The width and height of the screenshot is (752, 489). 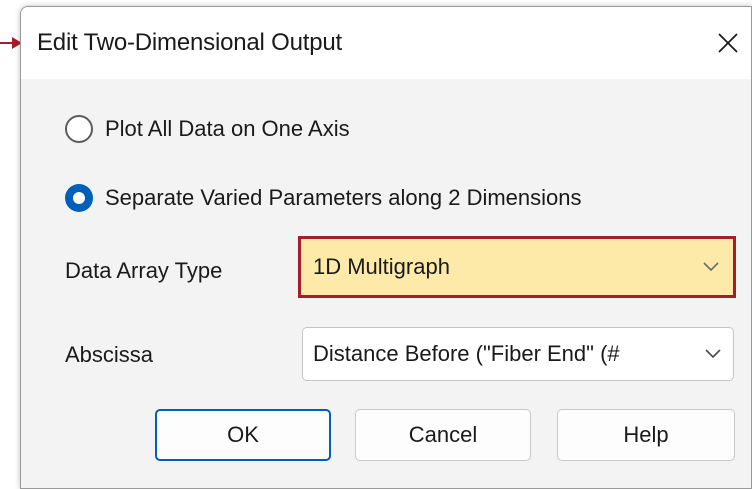 I want to click on ok-button: OK, so click(x=243, y=435).